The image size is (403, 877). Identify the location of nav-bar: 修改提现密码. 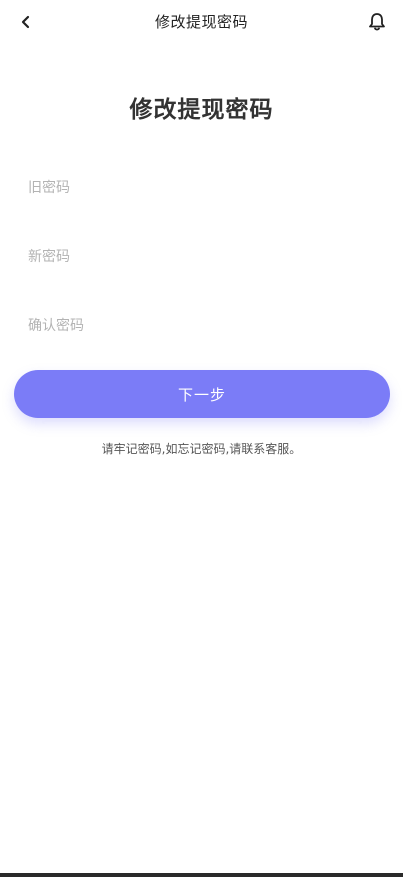
(201, 22).